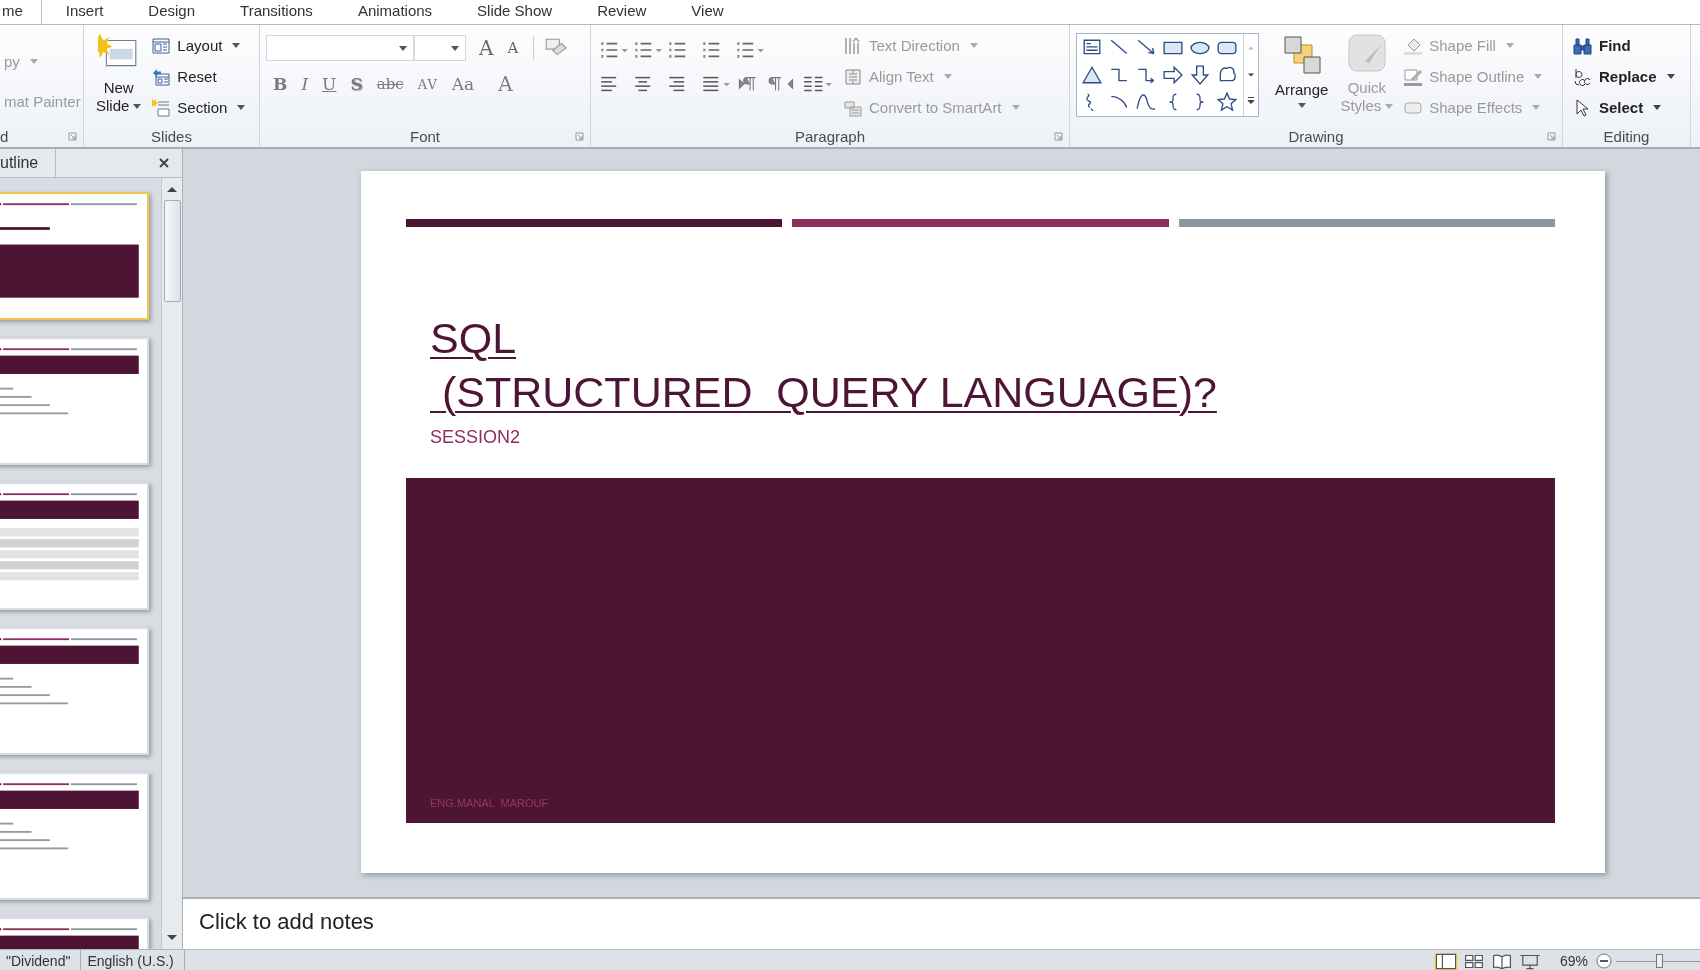 The image size is (1700, 970). Describe the element at coordinates (198, 45) in the screenshot. I see `ribbon-command: Layout` at that location.